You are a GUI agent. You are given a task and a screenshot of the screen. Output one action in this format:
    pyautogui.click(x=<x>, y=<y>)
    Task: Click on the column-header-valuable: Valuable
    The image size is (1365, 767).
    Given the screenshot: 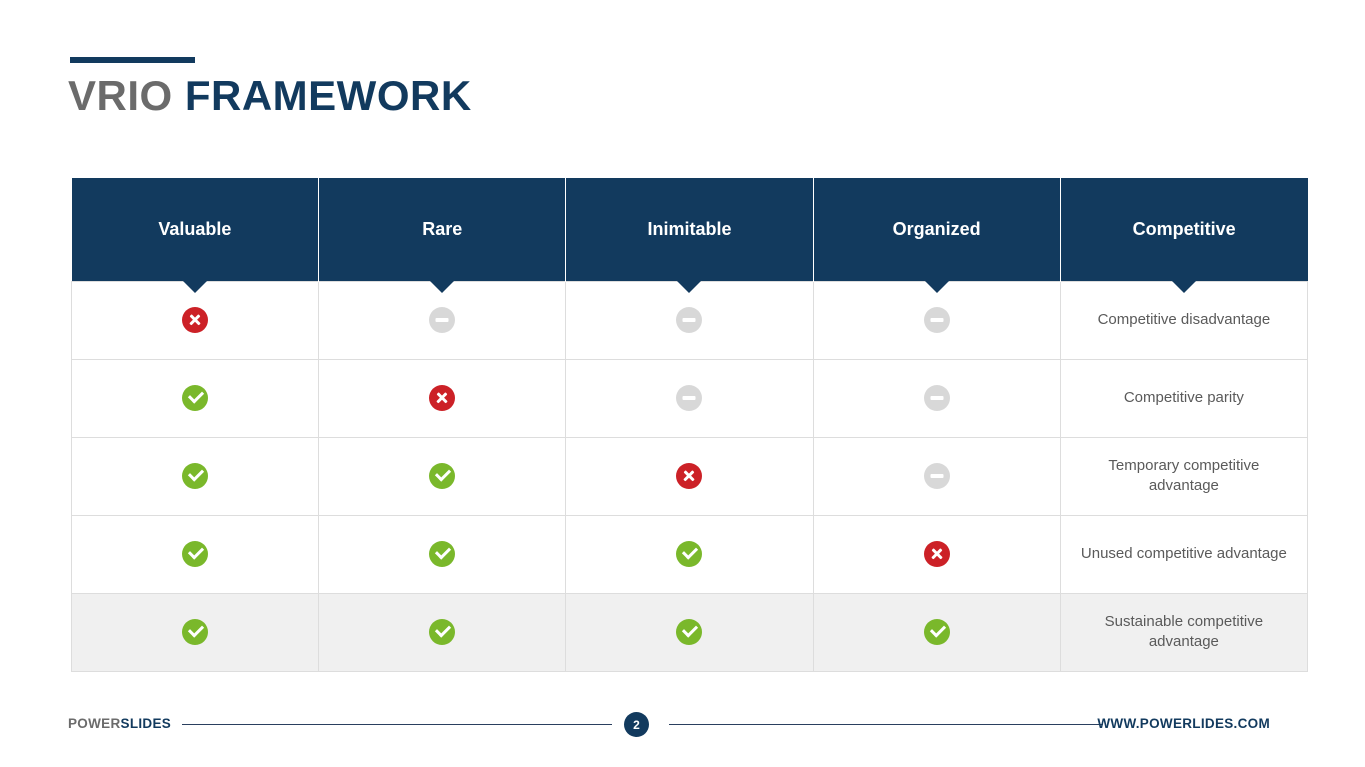 What is the action you would take?
    pyautogui.click(x=195, y=235)
    